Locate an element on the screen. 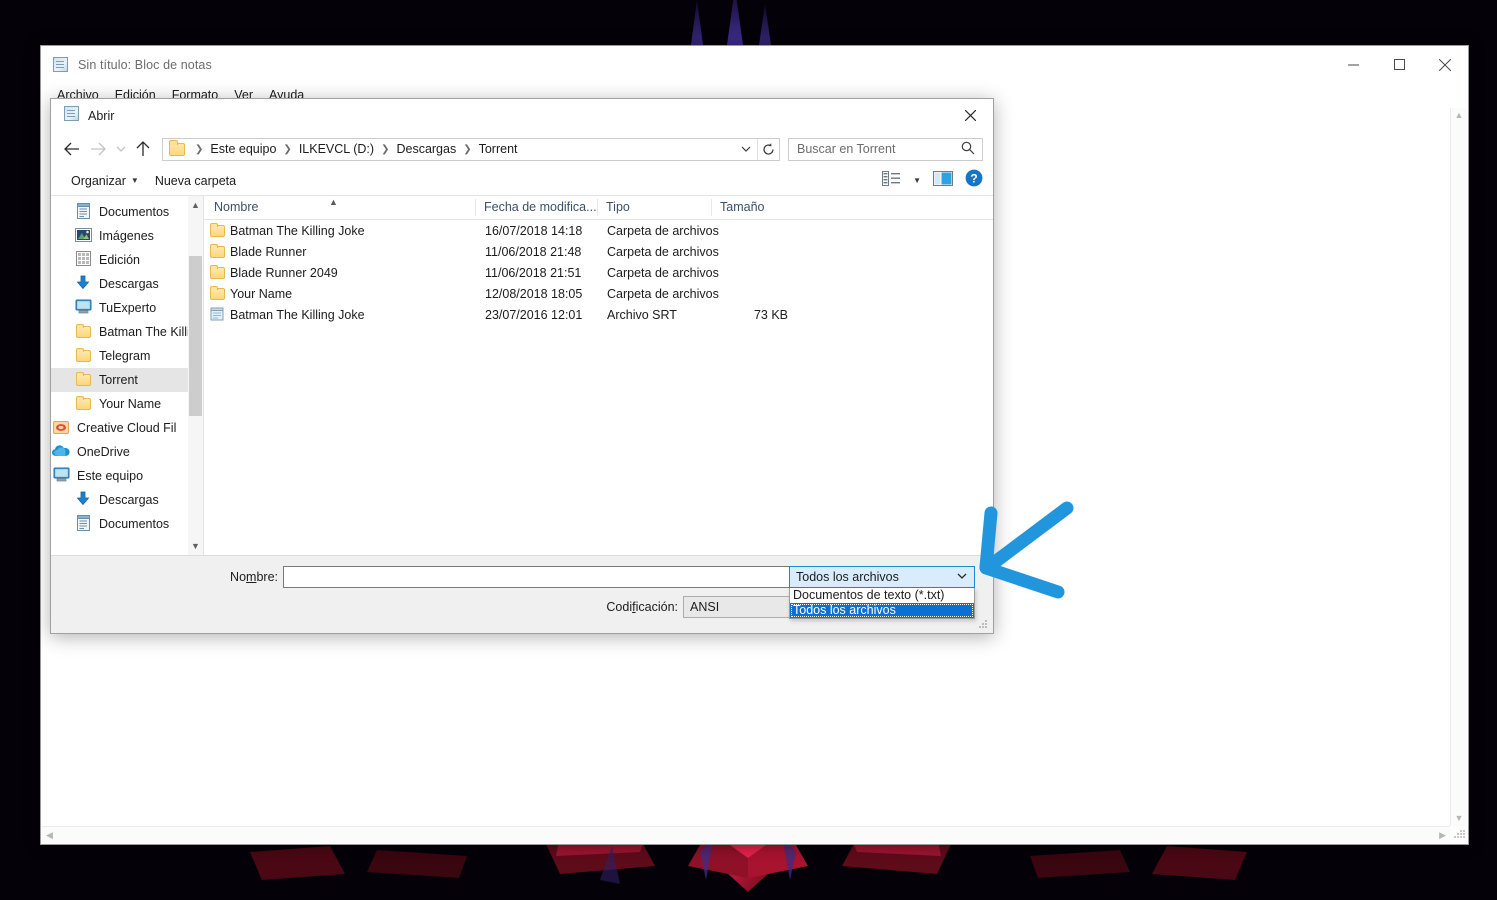  breadcrumb-item-ilkevcl: ILKEVCL (D:) is located at coordinates (336, 149).